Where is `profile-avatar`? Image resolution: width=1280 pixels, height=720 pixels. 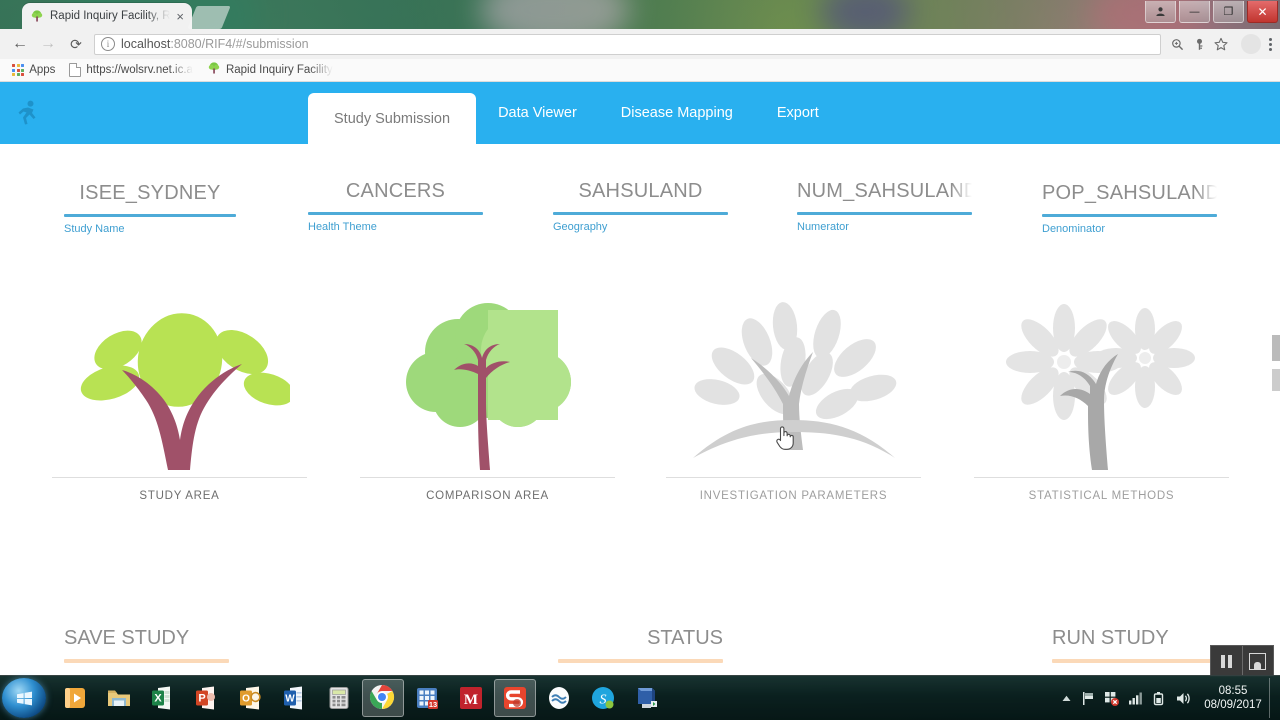 profile-avatar is located at coordinates (1251, 44).